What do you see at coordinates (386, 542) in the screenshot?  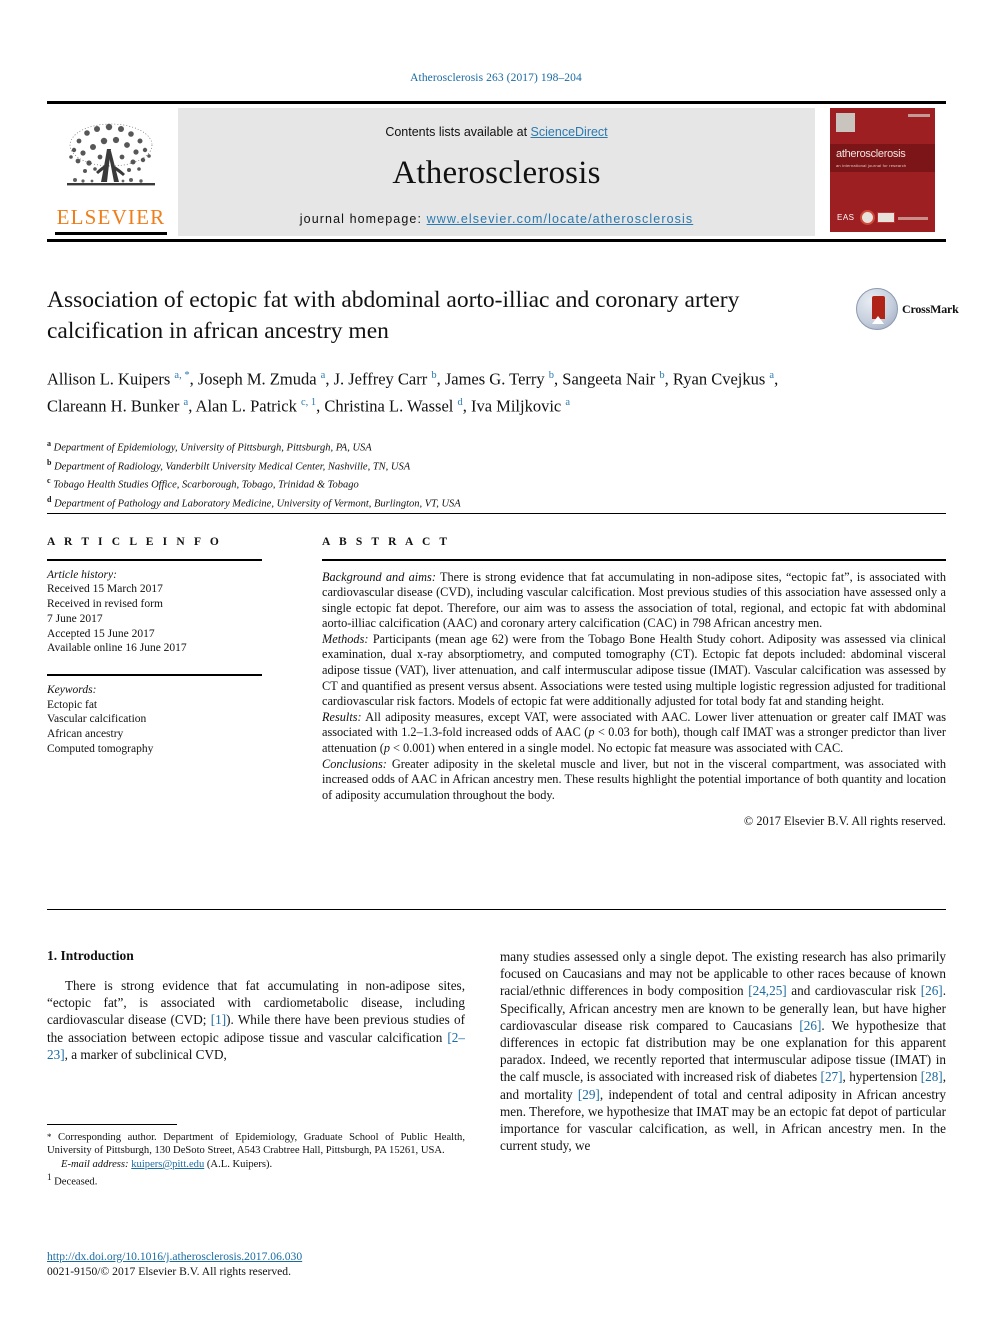 I see `abstract-heading: A B S T R A C T` at bounding box center [386, 542].